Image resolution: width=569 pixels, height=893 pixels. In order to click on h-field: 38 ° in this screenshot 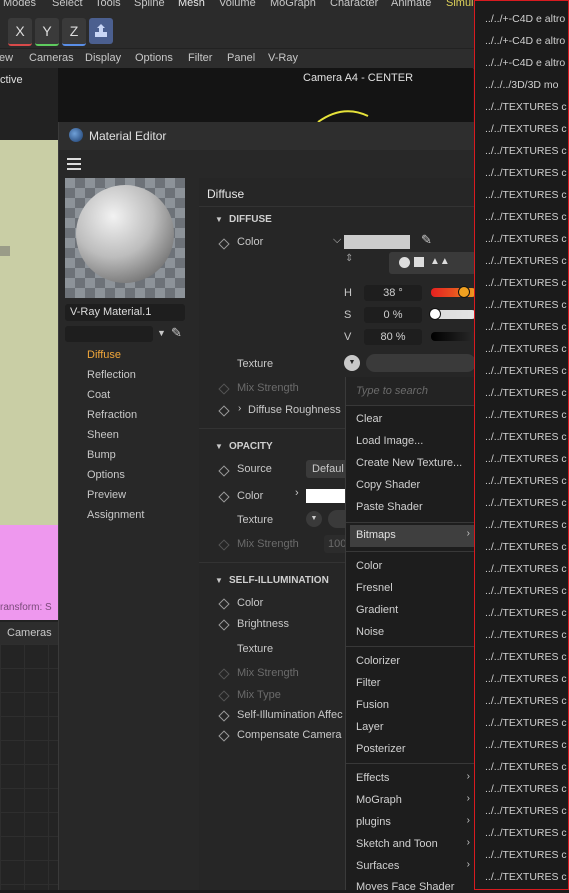, I will do `click(393, 293)`.